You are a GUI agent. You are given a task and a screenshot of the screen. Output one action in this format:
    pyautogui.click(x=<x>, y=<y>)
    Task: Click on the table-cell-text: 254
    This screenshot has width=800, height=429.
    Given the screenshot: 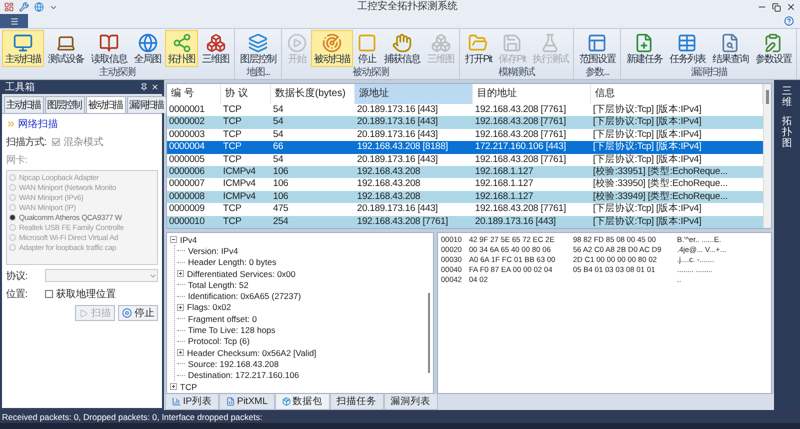 What is the action you would take?
    pyautogui.click(x=281, y=222)
    